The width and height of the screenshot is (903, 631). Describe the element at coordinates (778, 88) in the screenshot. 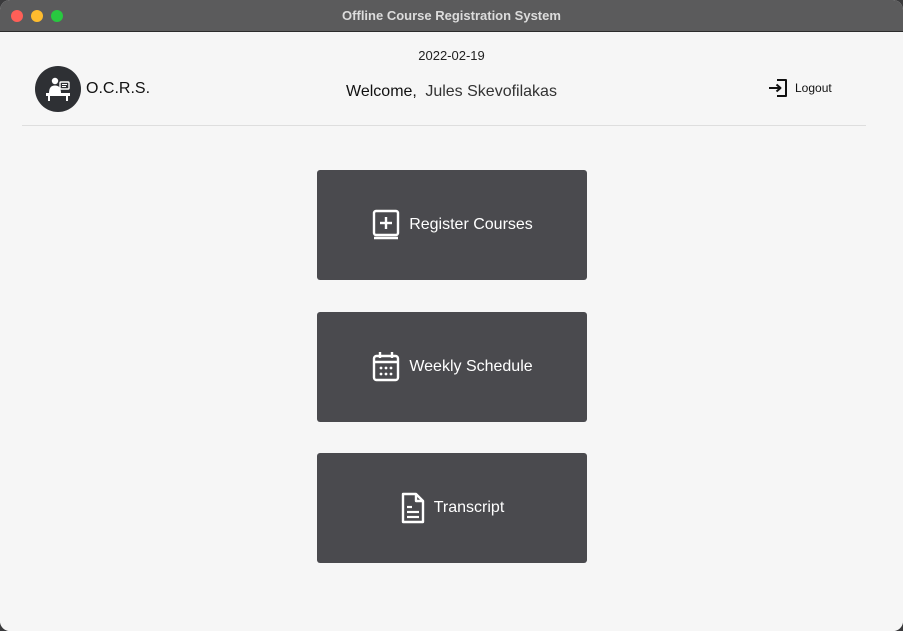

I see `logout-icon` at that location.